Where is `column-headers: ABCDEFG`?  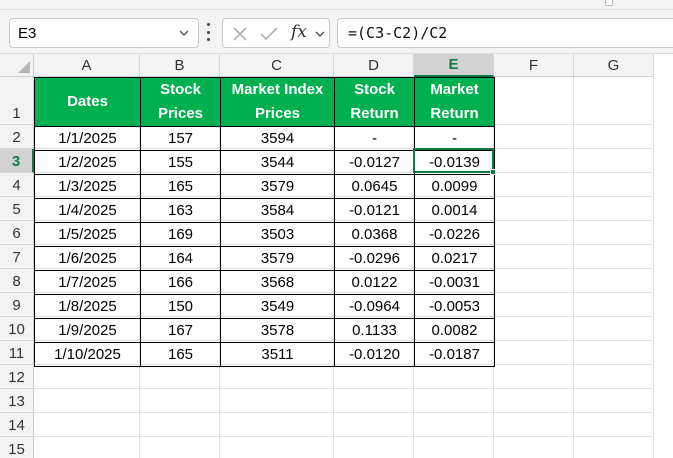
column-headers: ABCDEFG is located at coordinates (344, 65).